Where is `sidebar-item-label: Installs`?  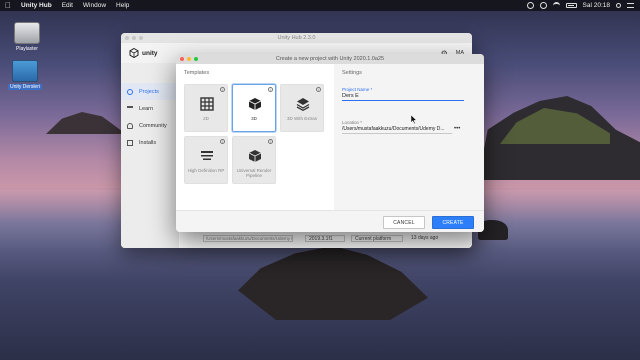
sidebar-item-label: Installs is located at coordinates (148, 142).